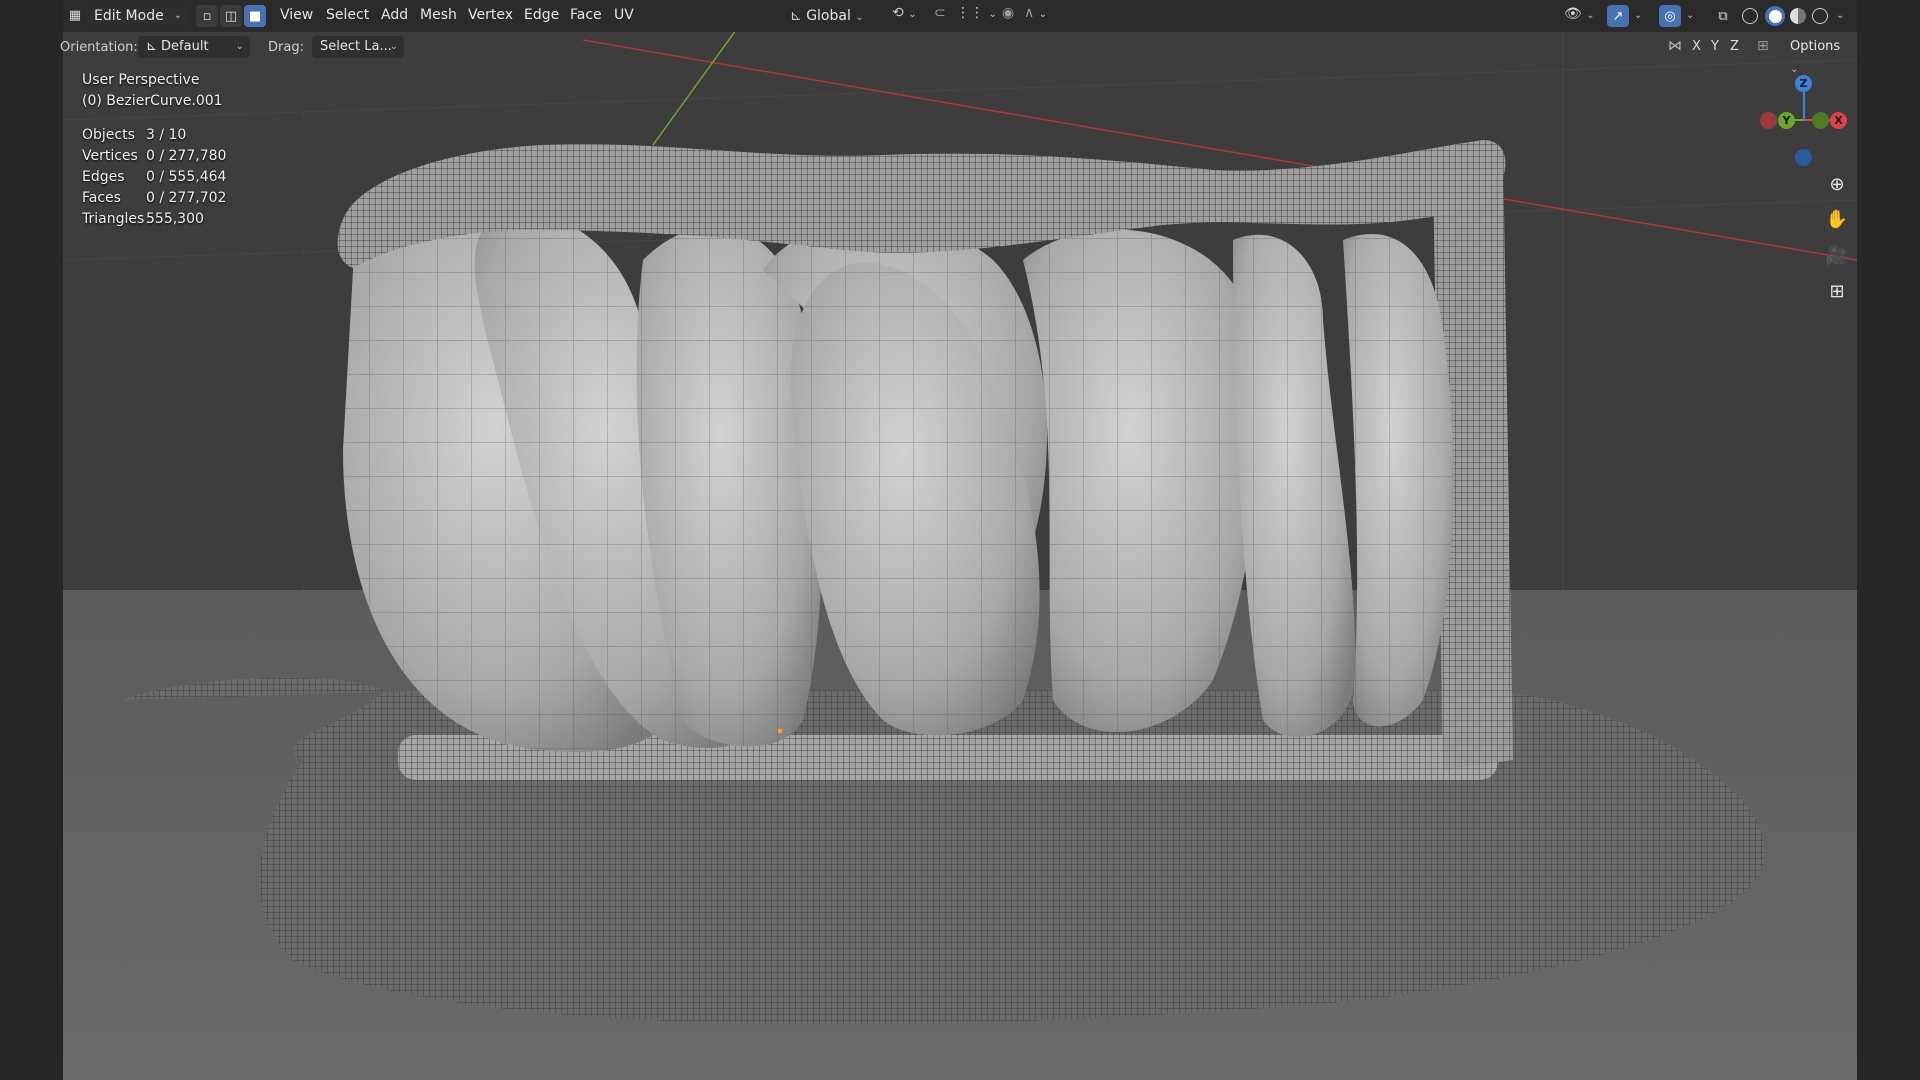 The width and height of the screenshot is (1920, 1080). What do you see at coordinates (1775, 16) in the screenshot?
I see `solid-shading-icon` at bounding box center [1775, 16].